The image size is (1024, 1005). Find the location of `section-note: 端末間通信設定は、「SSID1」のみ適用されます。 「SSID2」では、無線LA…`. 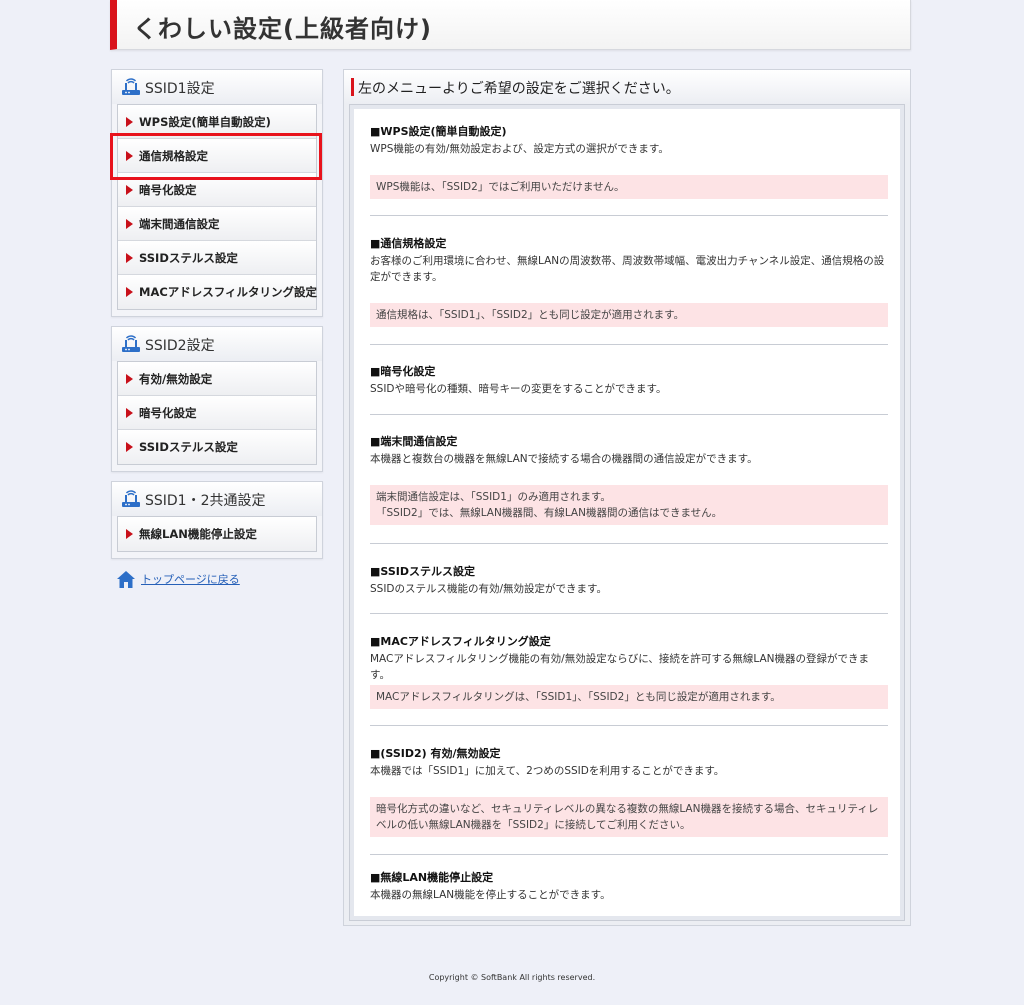

section-note: 端末間通信設定は、「SSID1」のみ適用されます。 「SSID2」では、無線LA… is located at coordinates (629, 505).